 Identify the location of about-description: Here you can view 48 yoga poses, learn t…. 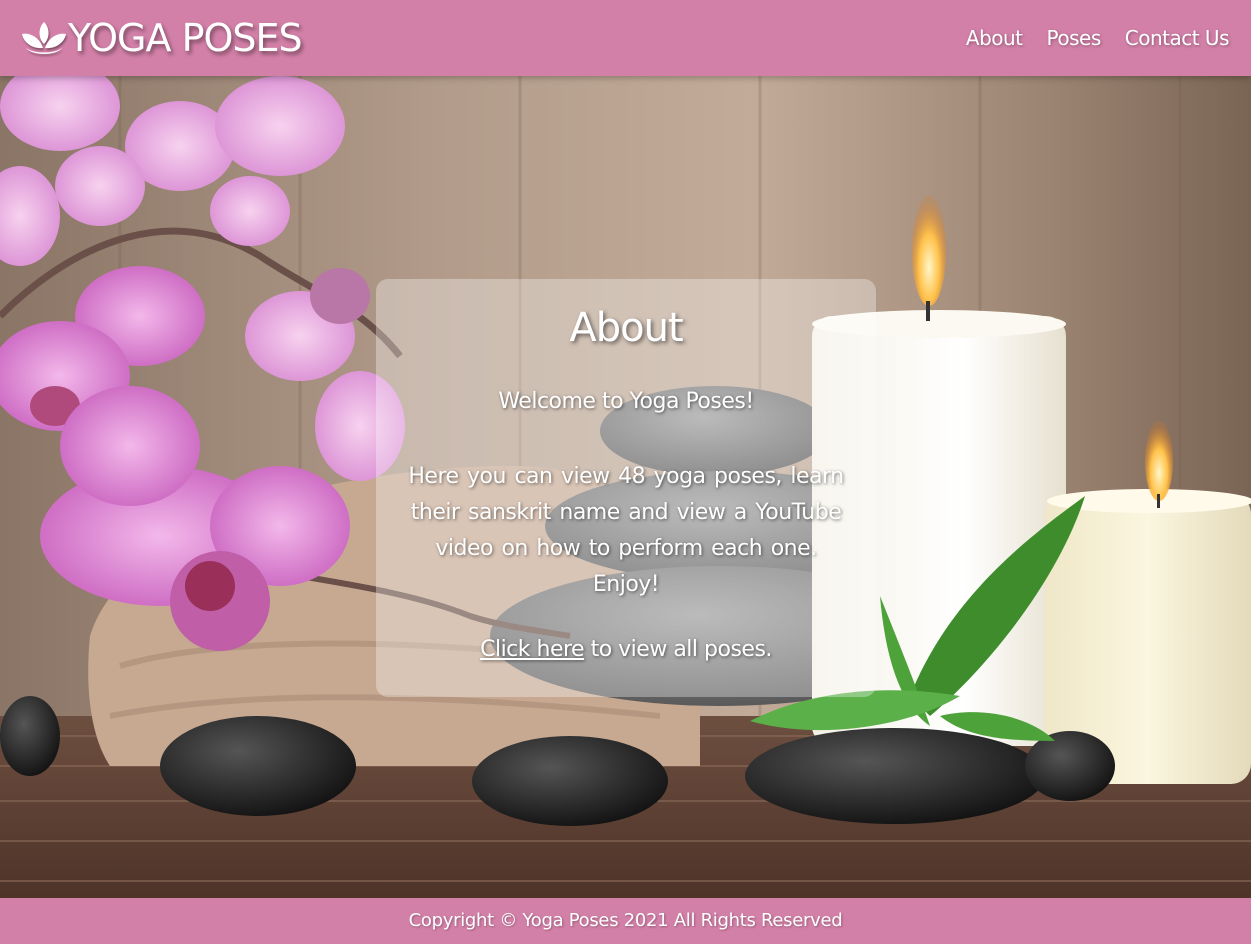
(626, 530).